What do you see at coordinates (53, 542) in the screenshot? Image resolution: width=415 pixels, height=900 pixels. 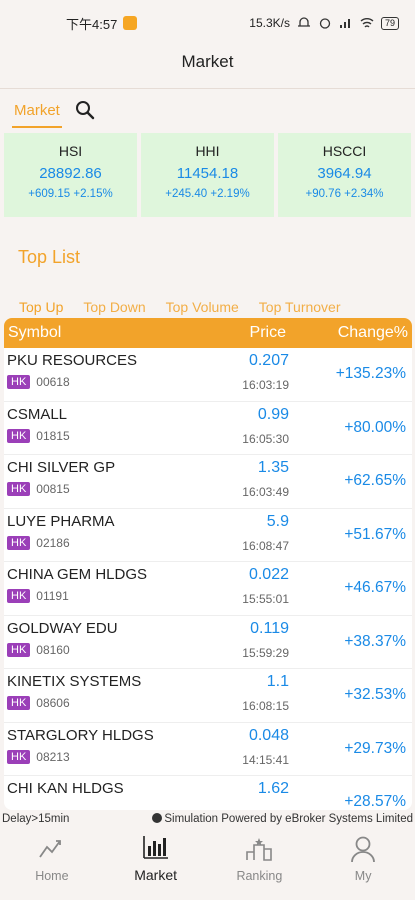 I see `stock-code: 02186` at bounding box center [53, 542].